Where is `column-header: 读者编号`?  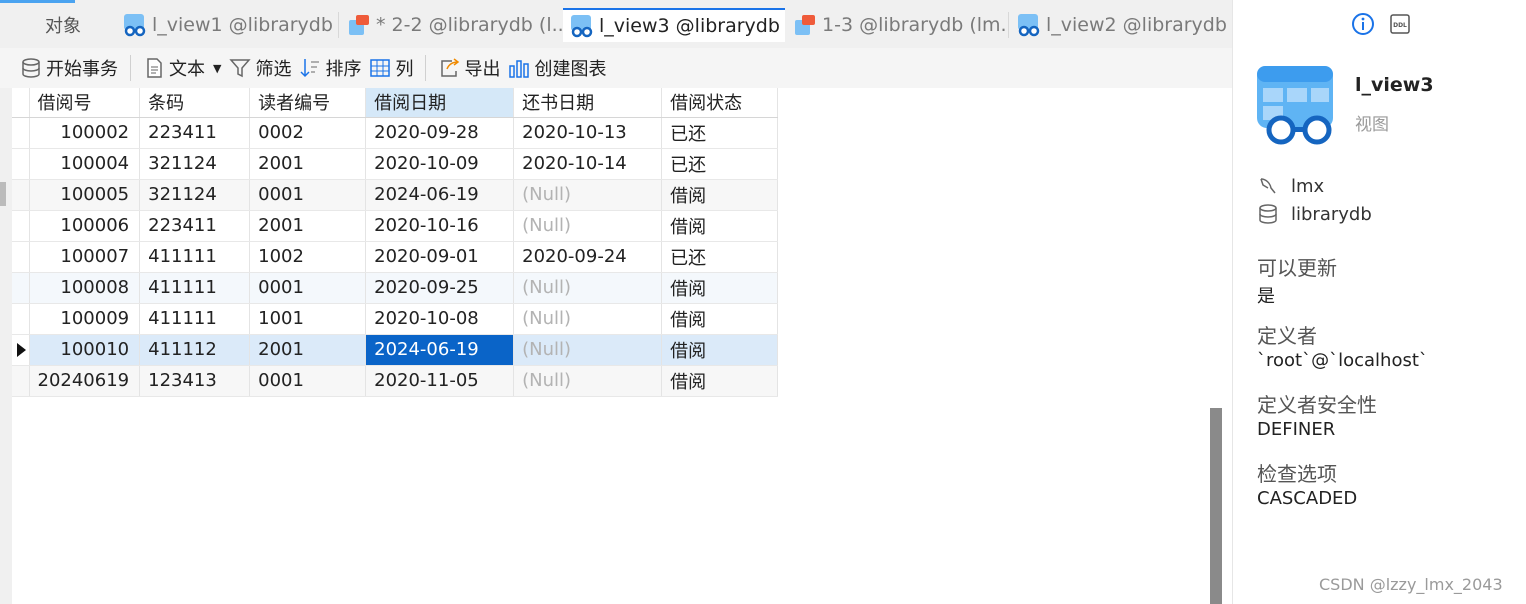 column-header: 读者编号 is located at coordinates (308, 103).